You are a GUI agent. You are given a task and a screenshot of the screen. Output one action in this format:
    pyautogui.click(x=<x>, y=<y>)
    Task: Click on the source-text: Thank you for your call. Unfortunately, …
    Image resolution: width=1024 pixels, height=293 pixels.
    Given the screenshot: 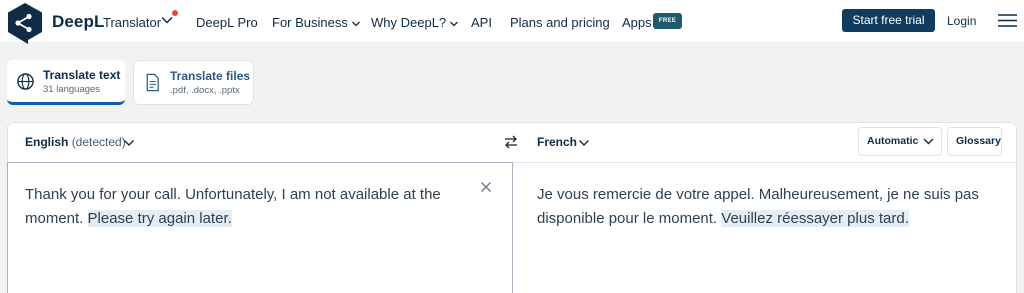 What is the action you would take?
    pyautogui.click(x=240, y=207)
    